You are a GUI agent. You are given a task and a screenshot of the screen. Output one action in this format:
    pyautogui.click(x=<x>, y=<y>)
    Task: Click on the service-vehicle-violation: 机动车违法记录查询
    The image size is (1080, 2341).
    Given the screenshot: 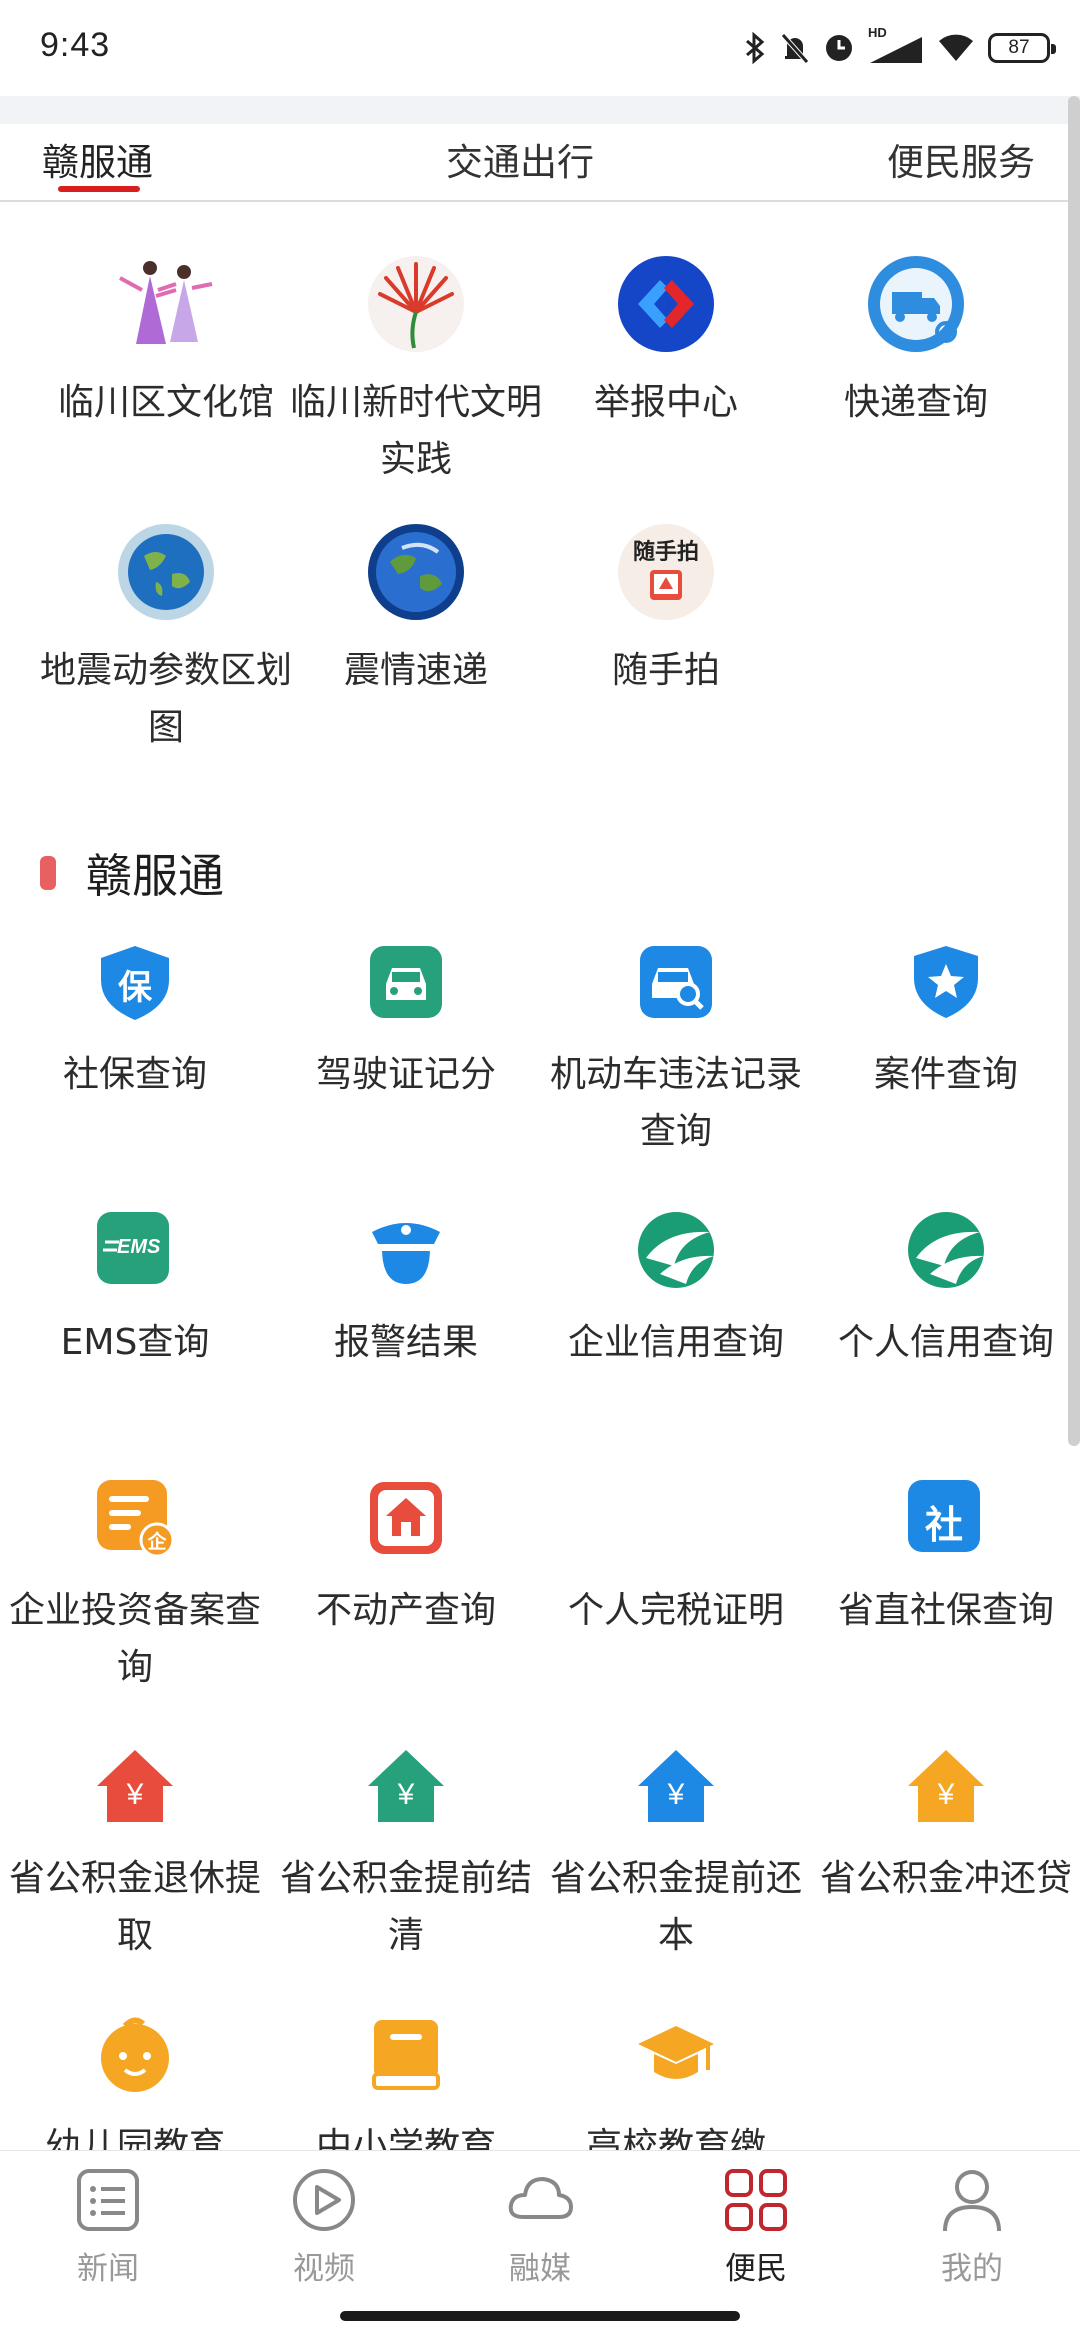 What is the action you would take?
    pyautogui.click(x=676, y=1051)
    